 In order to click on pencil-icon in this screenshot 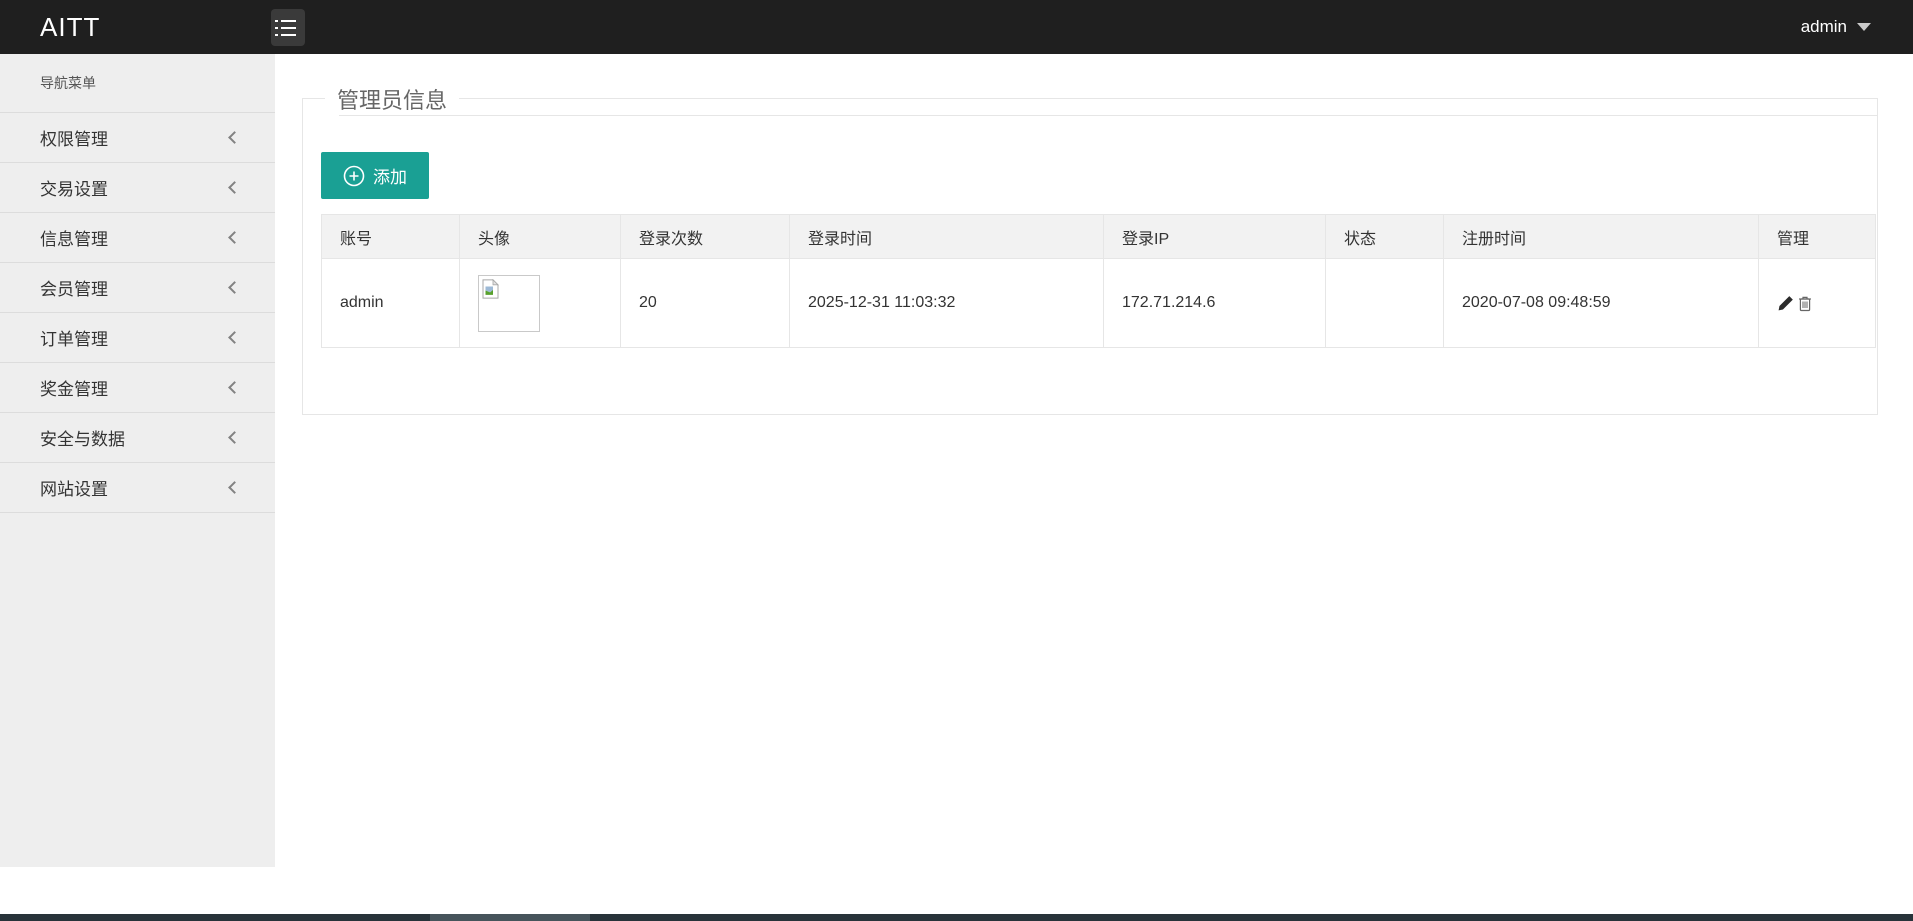, I will do `click(1785, 302)`.